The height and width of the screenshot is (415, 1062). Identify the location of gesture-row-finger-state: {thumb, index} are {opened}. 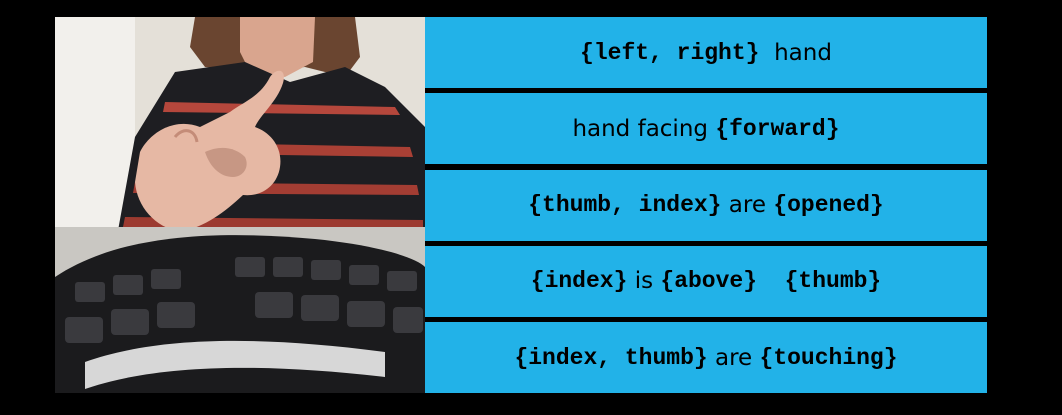
(706, 205).